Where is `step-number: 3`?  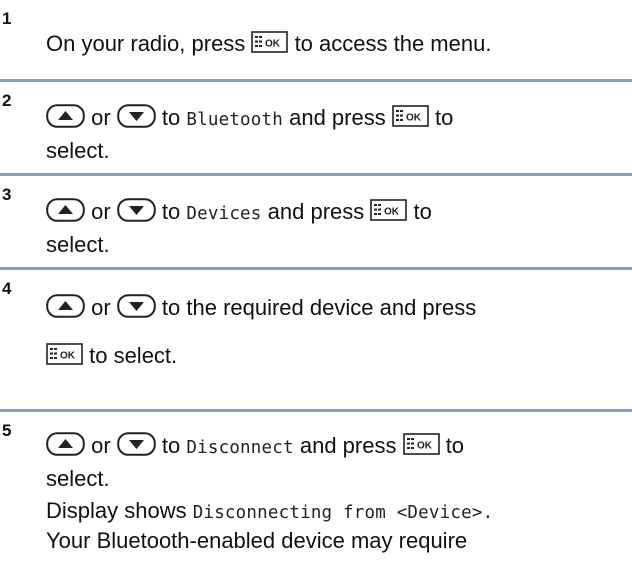
step-number: 3 is located at coordinates (7, 194).